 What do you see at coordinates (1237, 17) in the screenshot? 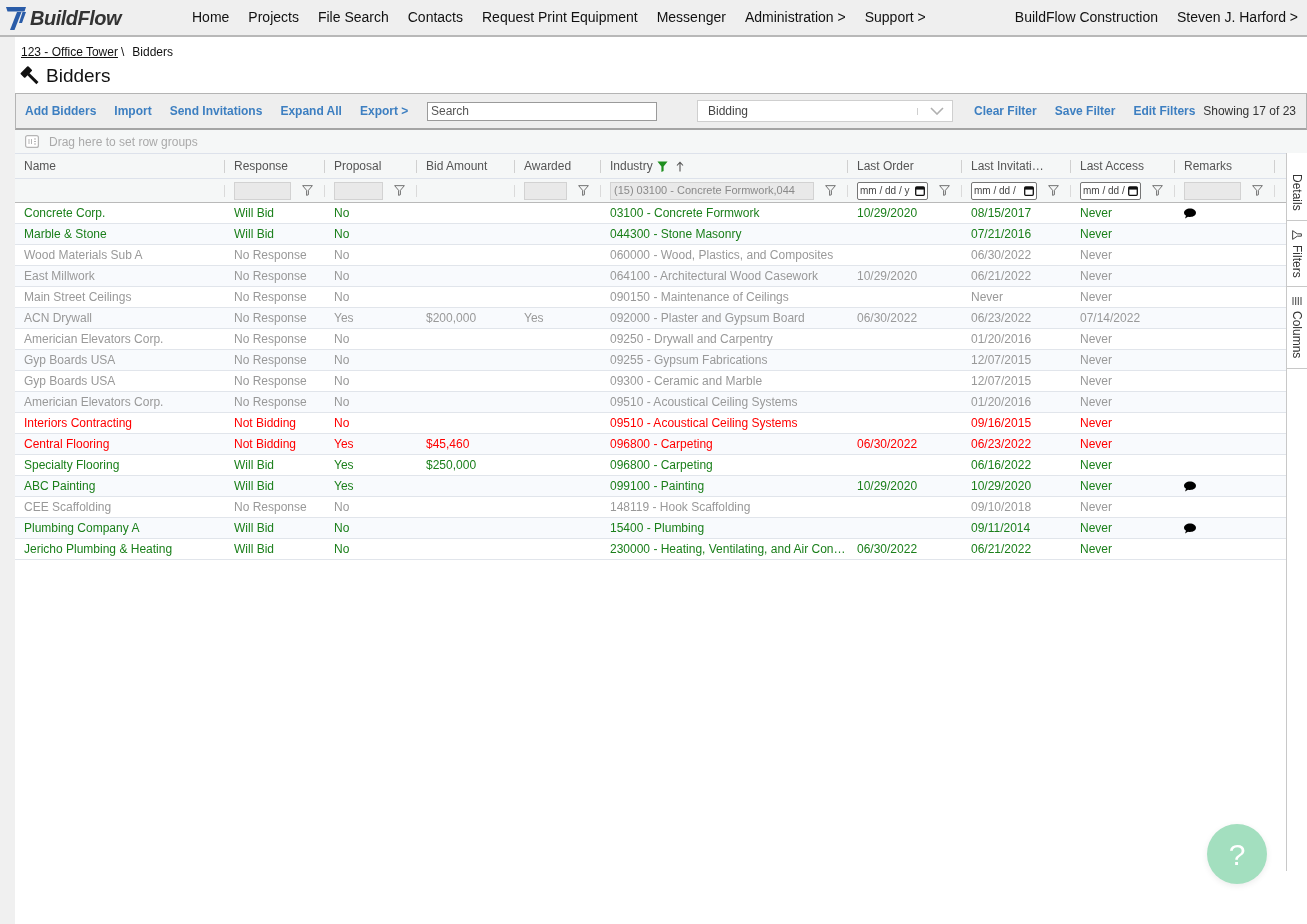
I see `user-menu: Steven J. Harford >` at bounding box center [1237, 17].